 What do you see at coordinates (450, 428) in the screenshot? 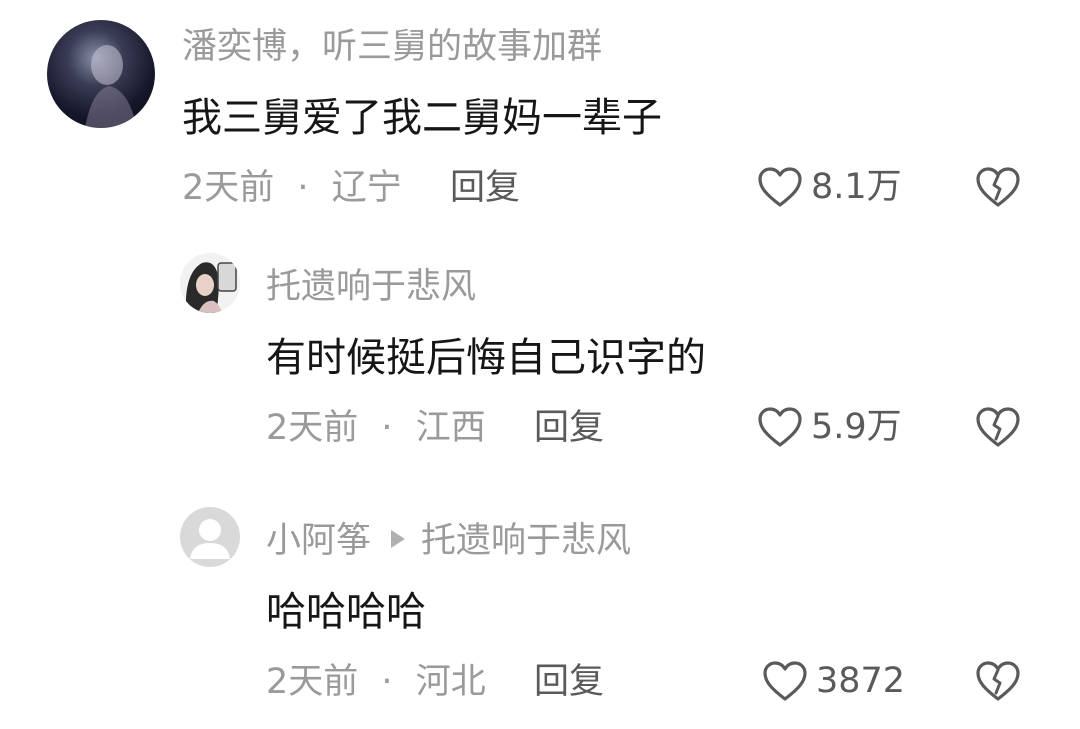
I see `comment-location: 江西` at bounding box center [450, 428].